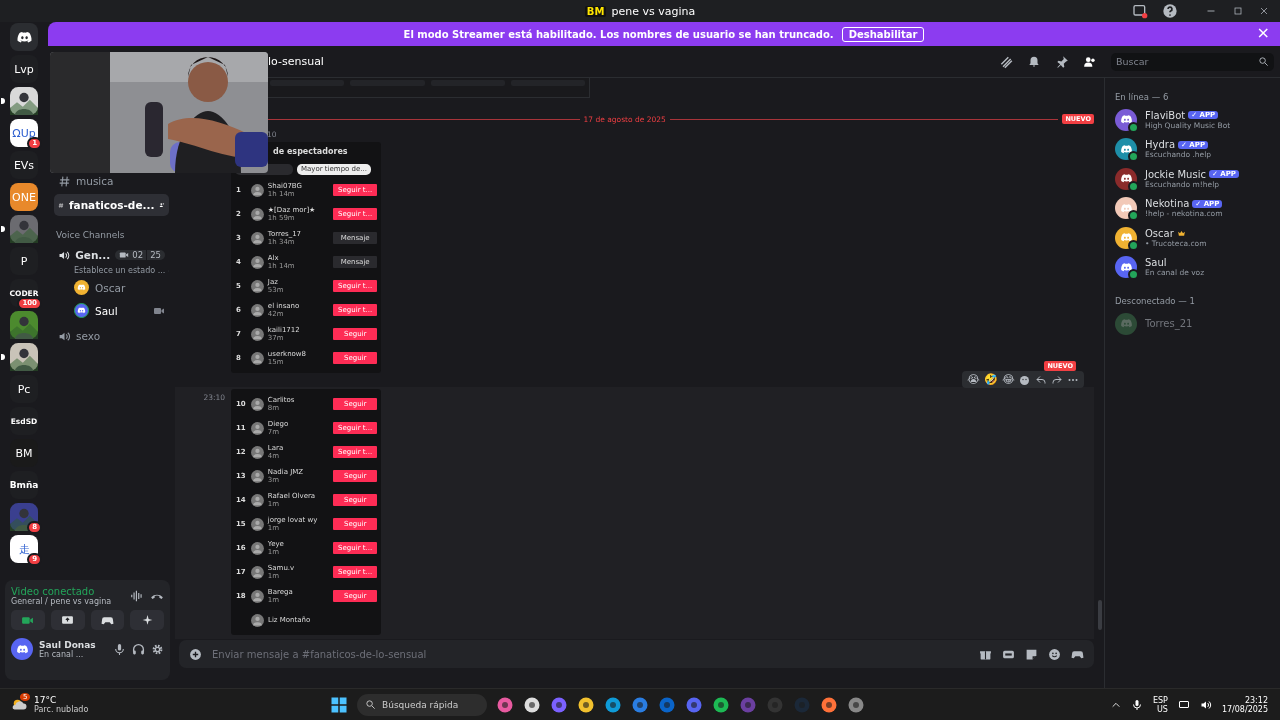 Image resolution: width=1280 pixels, height=720 pixels. I want to click on group-header: En línea — 6, so click(1142, 97).